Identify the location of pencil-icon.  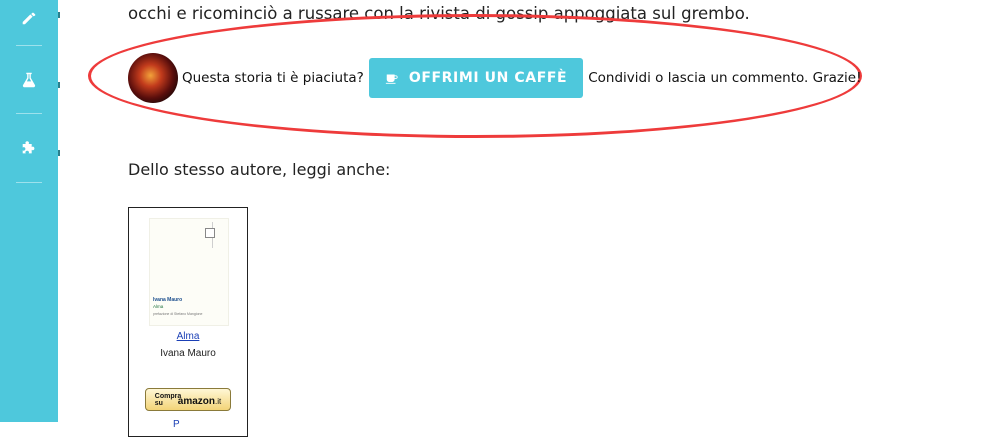
(29, 18).